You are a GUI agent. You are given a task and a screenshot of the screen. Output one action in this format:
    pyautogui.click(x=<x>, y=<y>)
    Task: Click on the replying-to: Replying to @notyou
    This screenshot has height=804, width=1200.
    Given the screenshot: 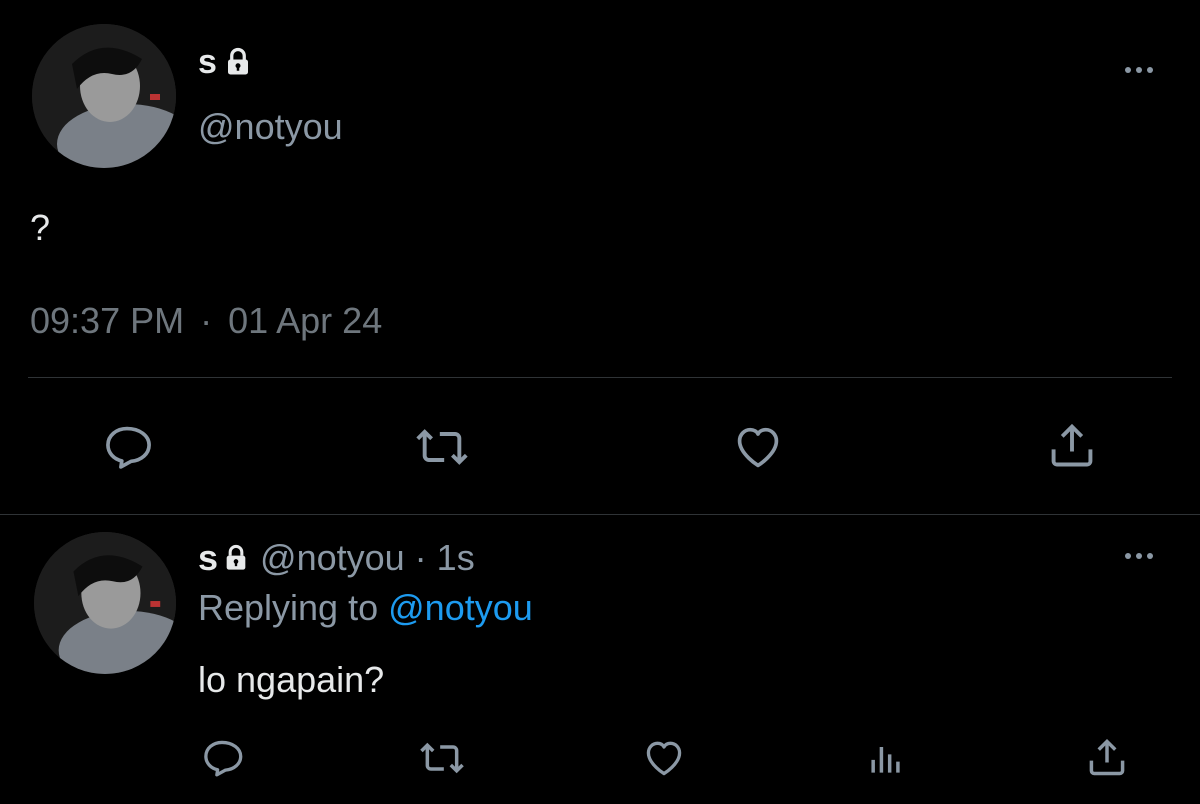 What is the action you would take?
    pyautogui.click(x=365, y=608)
    